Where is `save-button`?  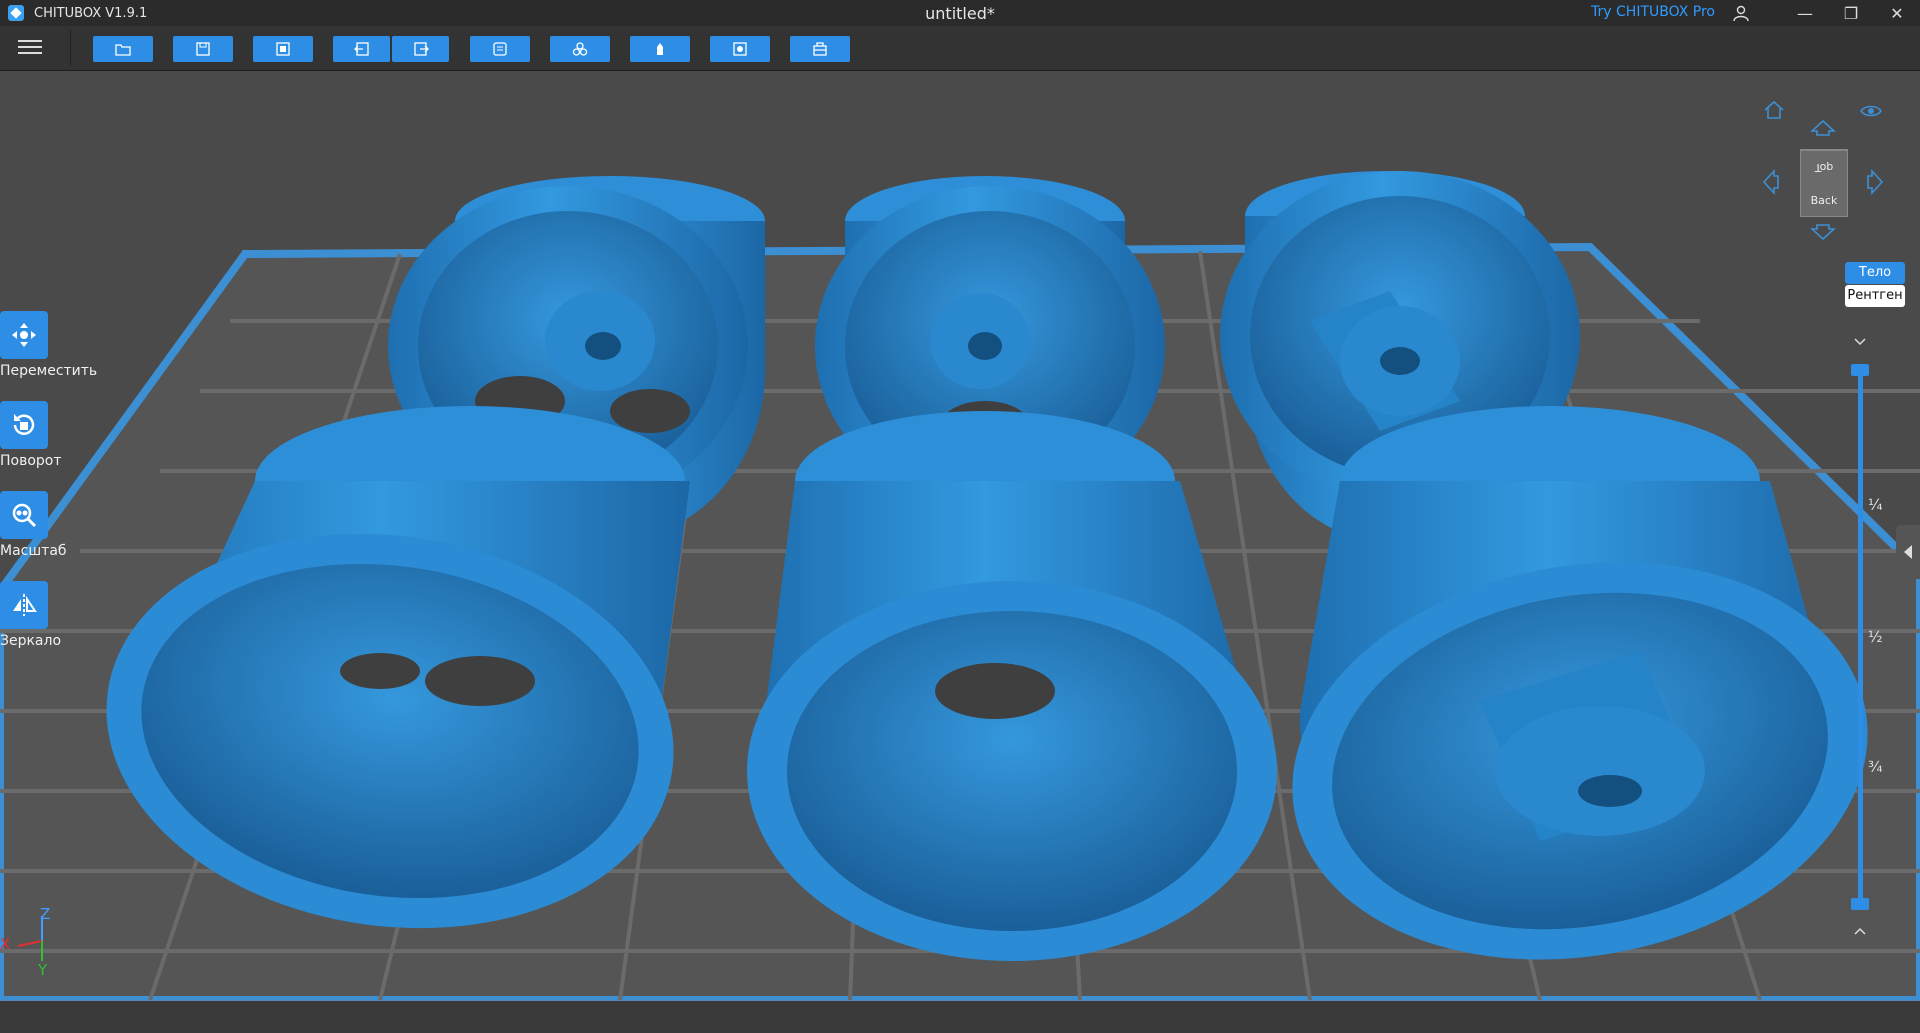
save-button is located at coordinates (203, 49).